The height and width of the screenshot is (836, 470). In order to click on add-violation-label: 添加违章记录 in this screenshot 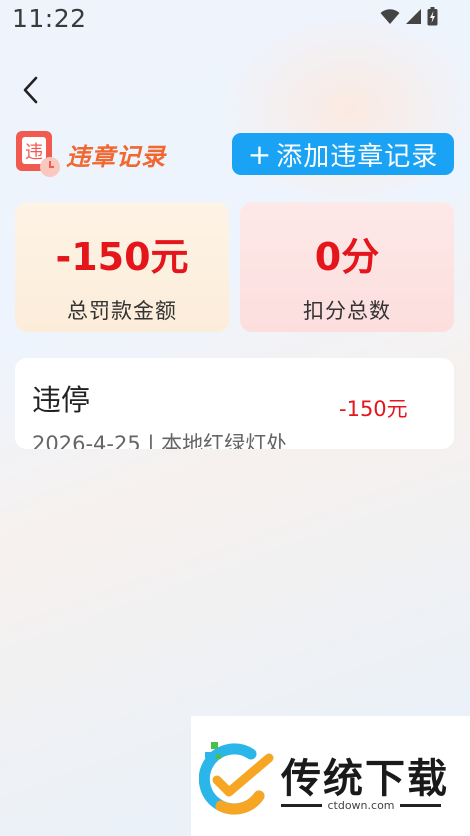, I will do `click(357, 156)`.